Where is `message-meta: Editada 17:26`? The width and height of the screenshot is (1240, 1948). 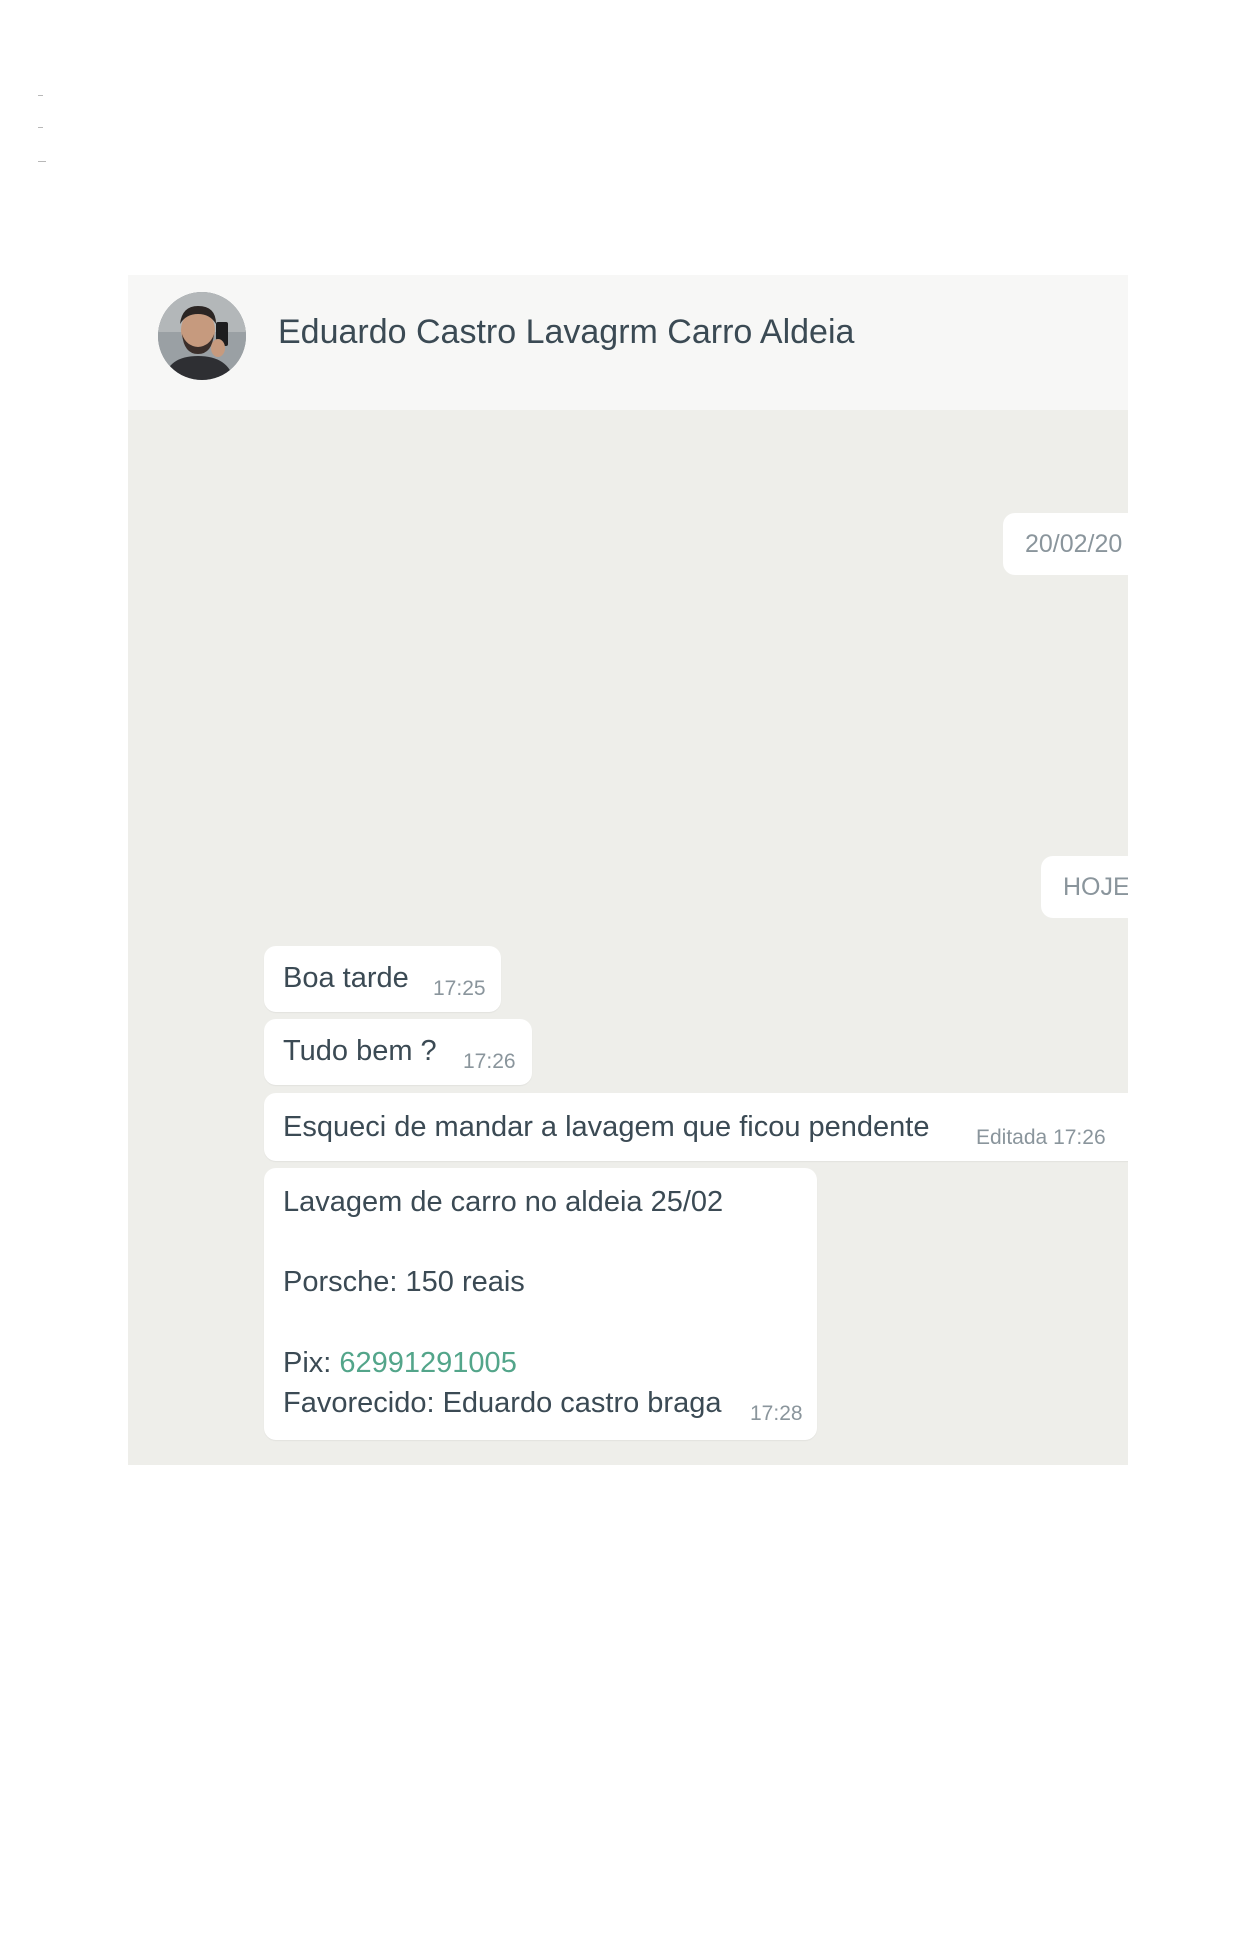 message-meta: Editada 17:26 is located at coordinates (1041, 1138).